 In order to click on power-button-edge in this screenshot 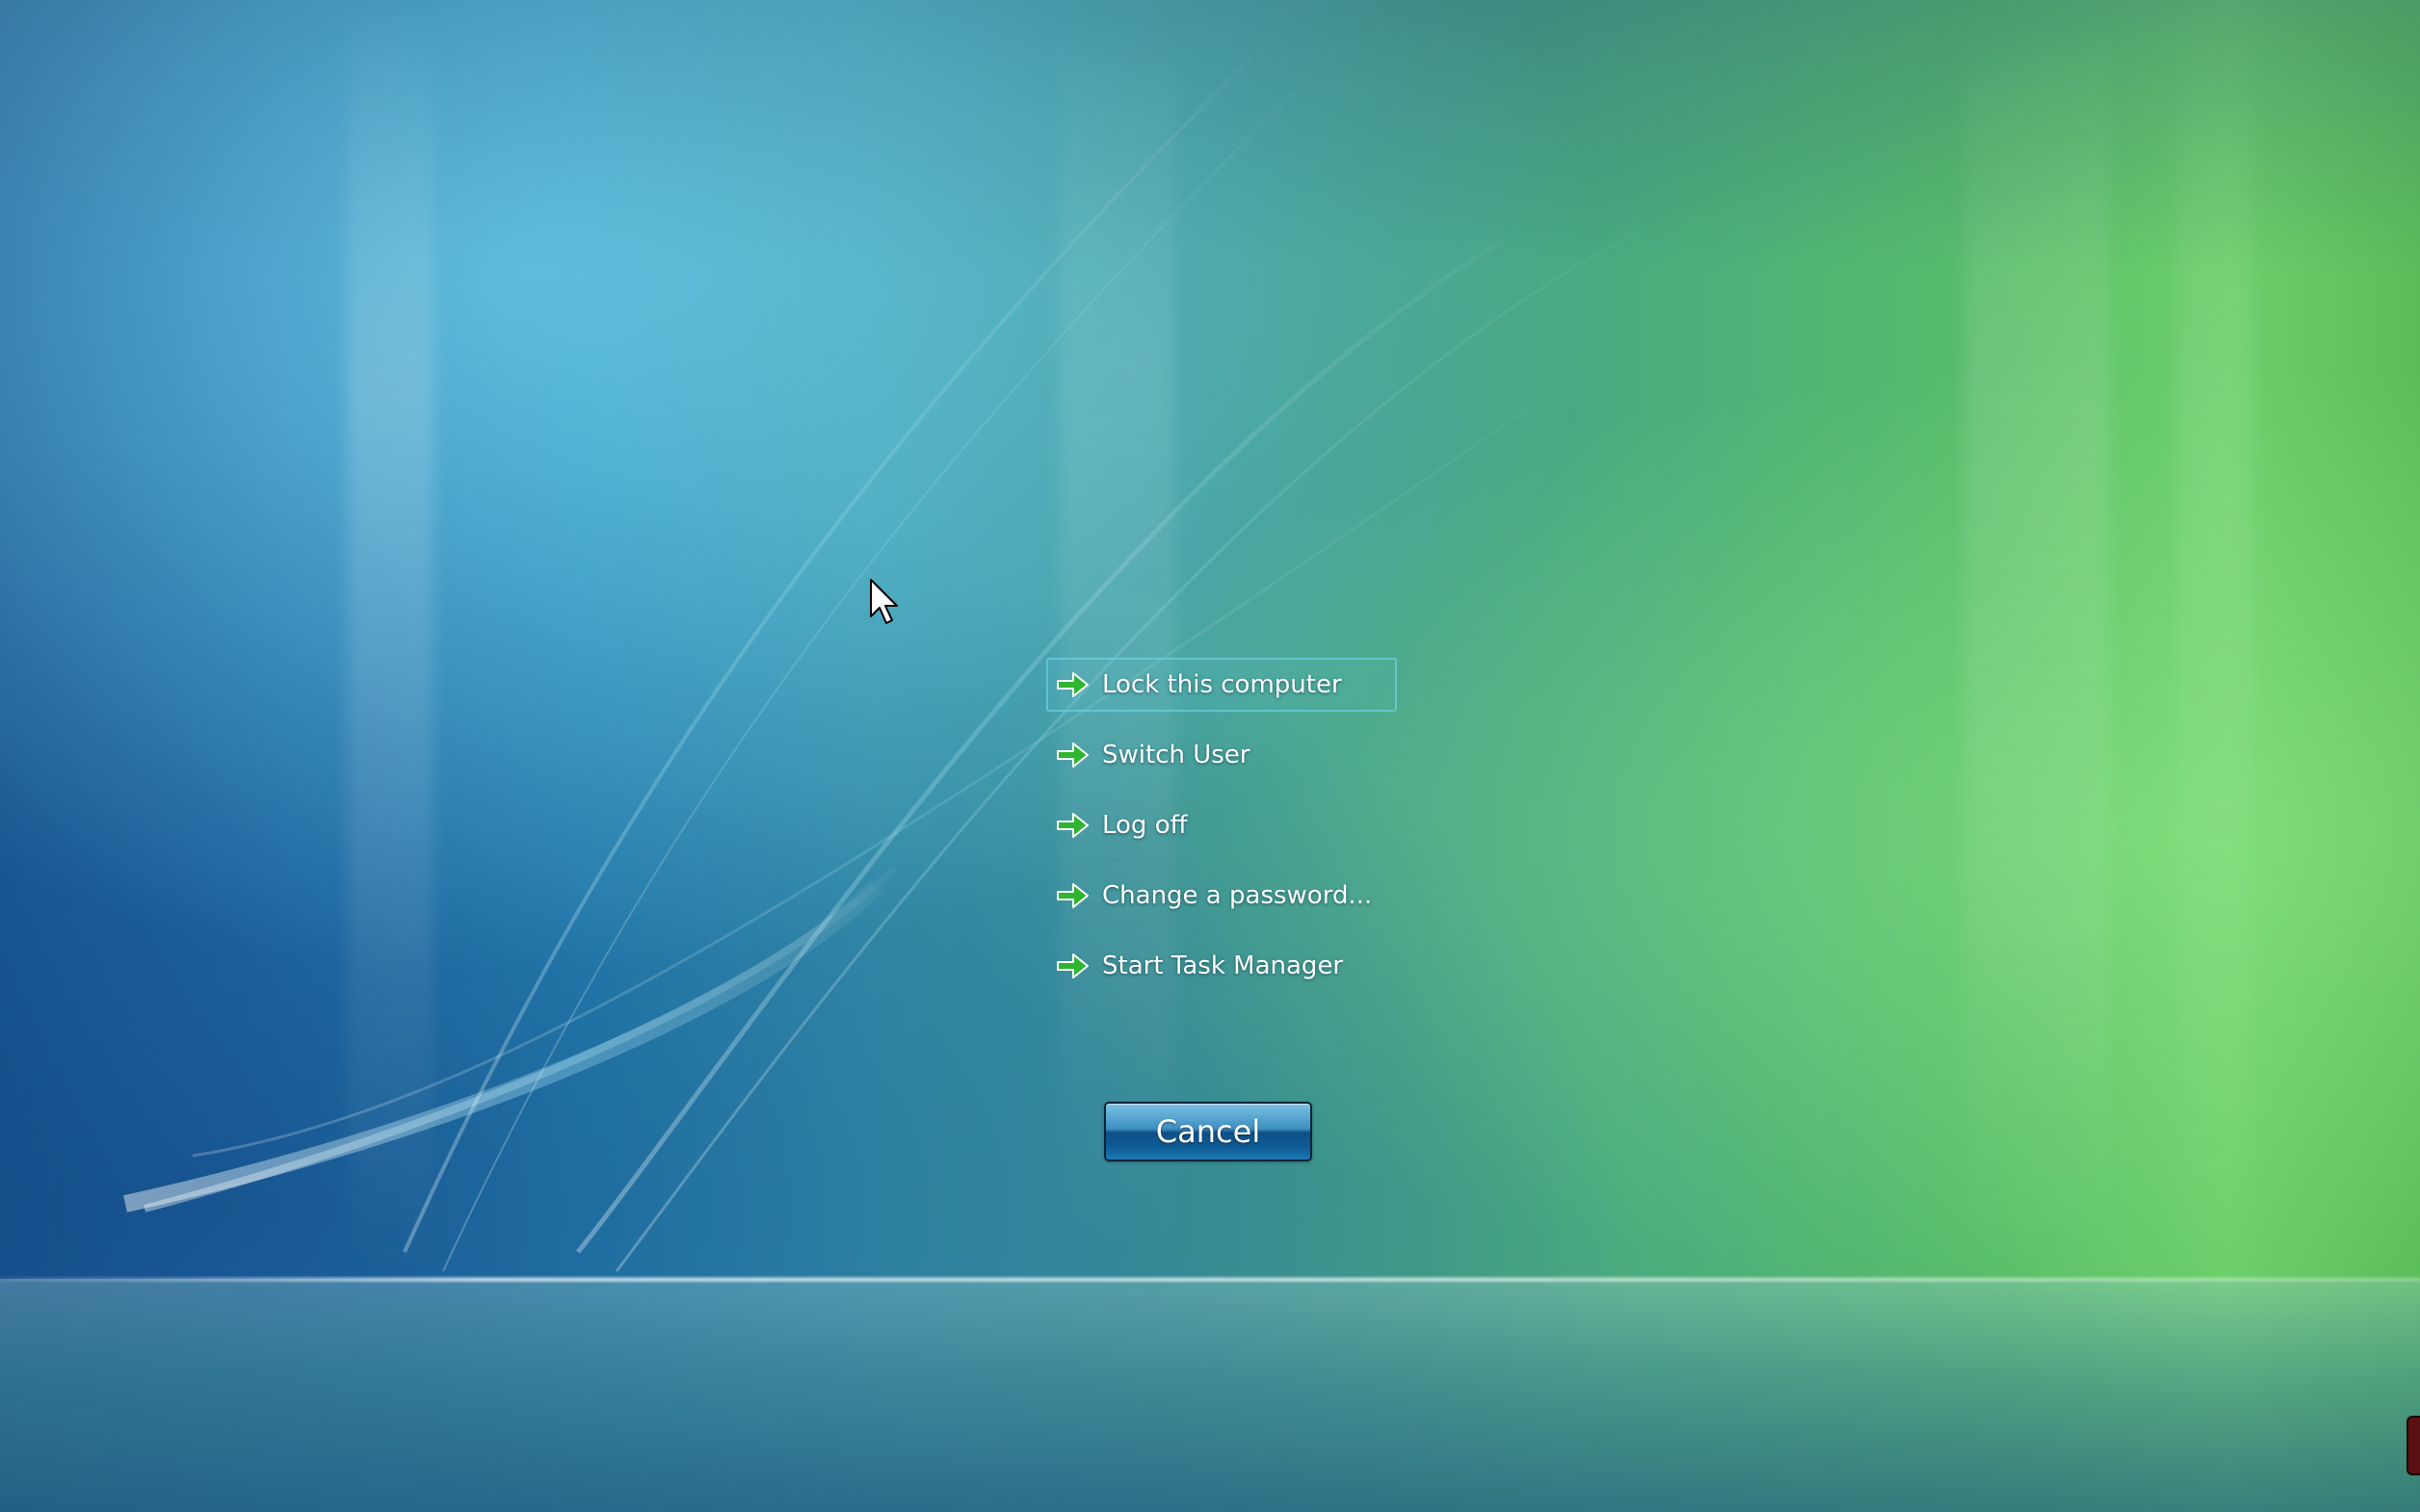, I will do `click(2413, 1445)`.